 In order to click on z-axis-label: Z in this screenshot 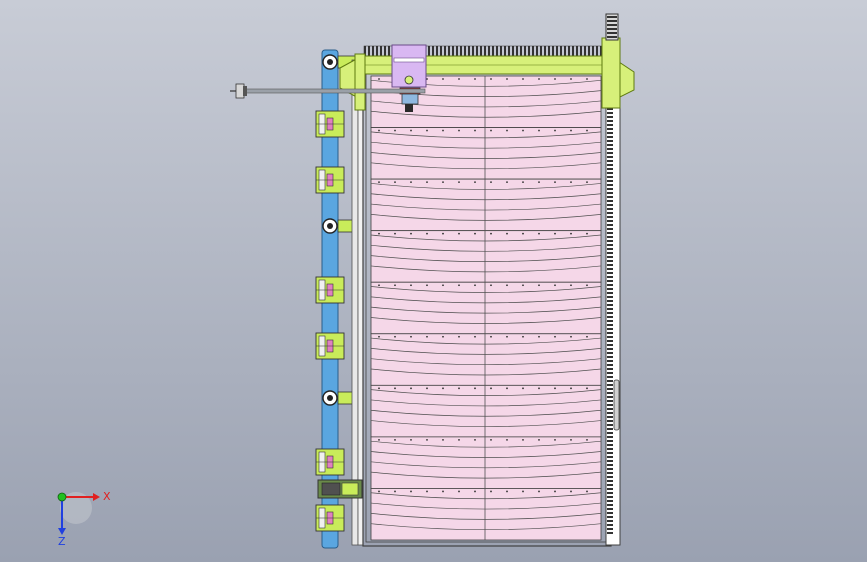, I will do `click(62, 541)`.